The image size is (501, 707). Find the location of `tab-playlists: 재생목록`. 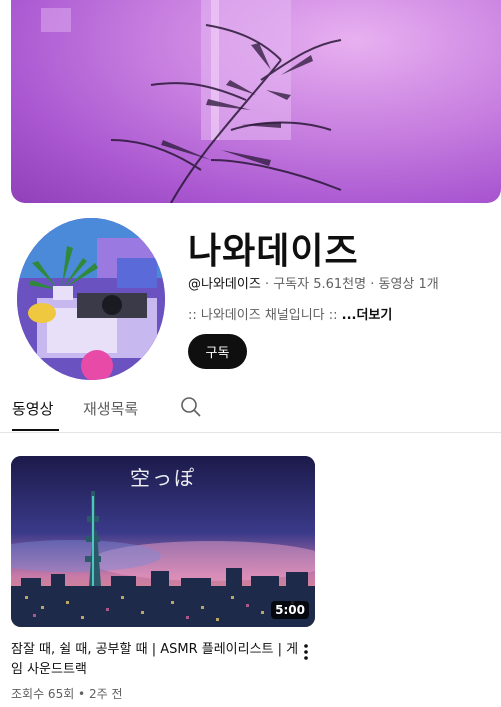

tab-playlists: 재생목록 is located at coordinates (110, 408).